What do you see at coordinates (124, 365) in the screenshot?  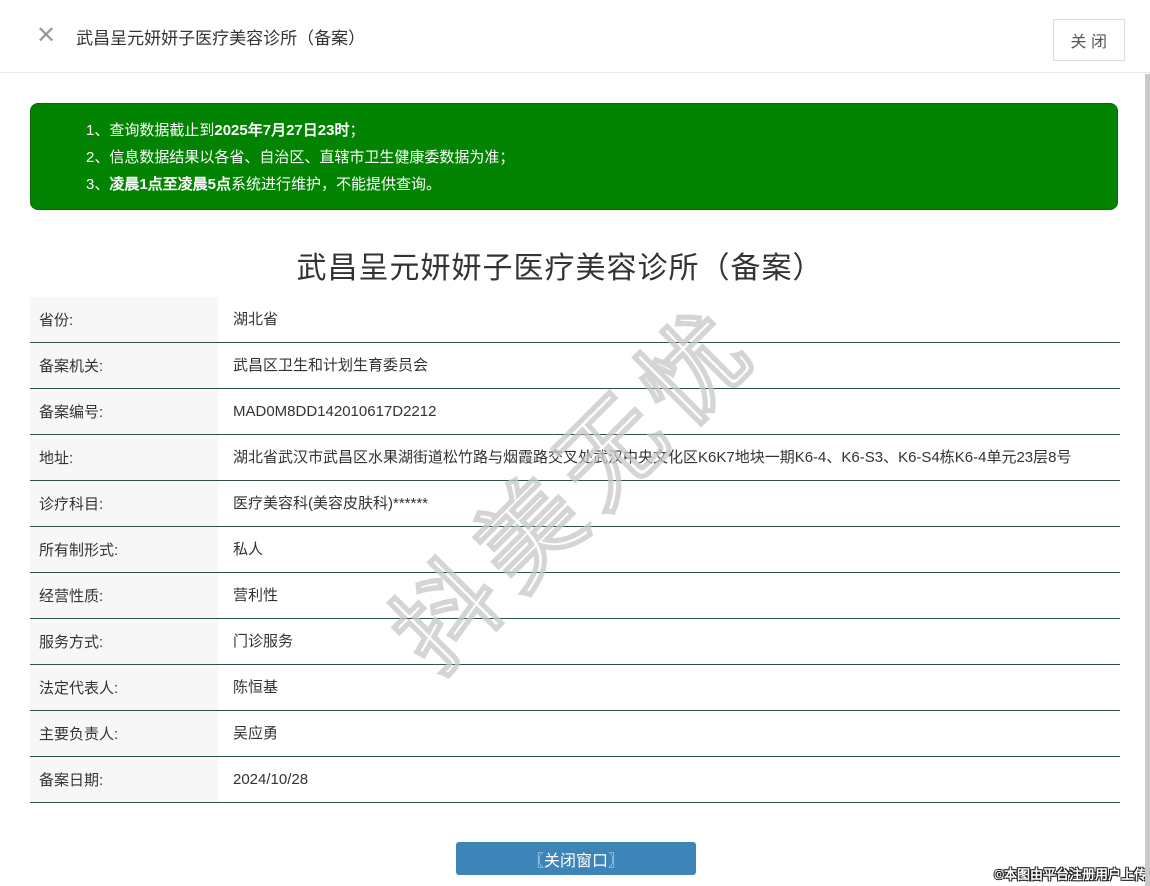 I see `row-label: 备案机关:` at bounding box center [124, 365].